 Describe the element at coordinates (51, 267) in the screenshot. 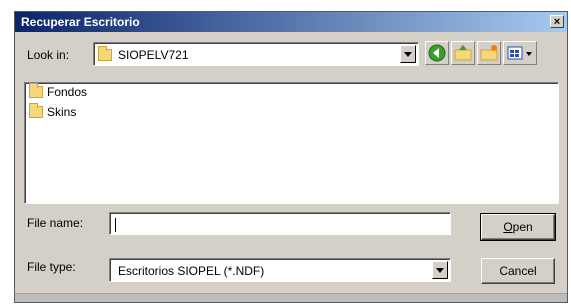

I see `file-type-label: File type:` at that location.